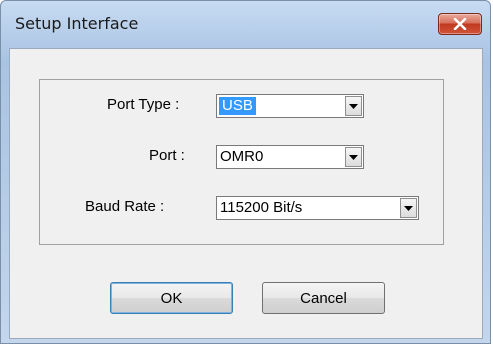 This screenshot has height=350, width=493. I want to click on port-value: OMR0, so click(242, 156).